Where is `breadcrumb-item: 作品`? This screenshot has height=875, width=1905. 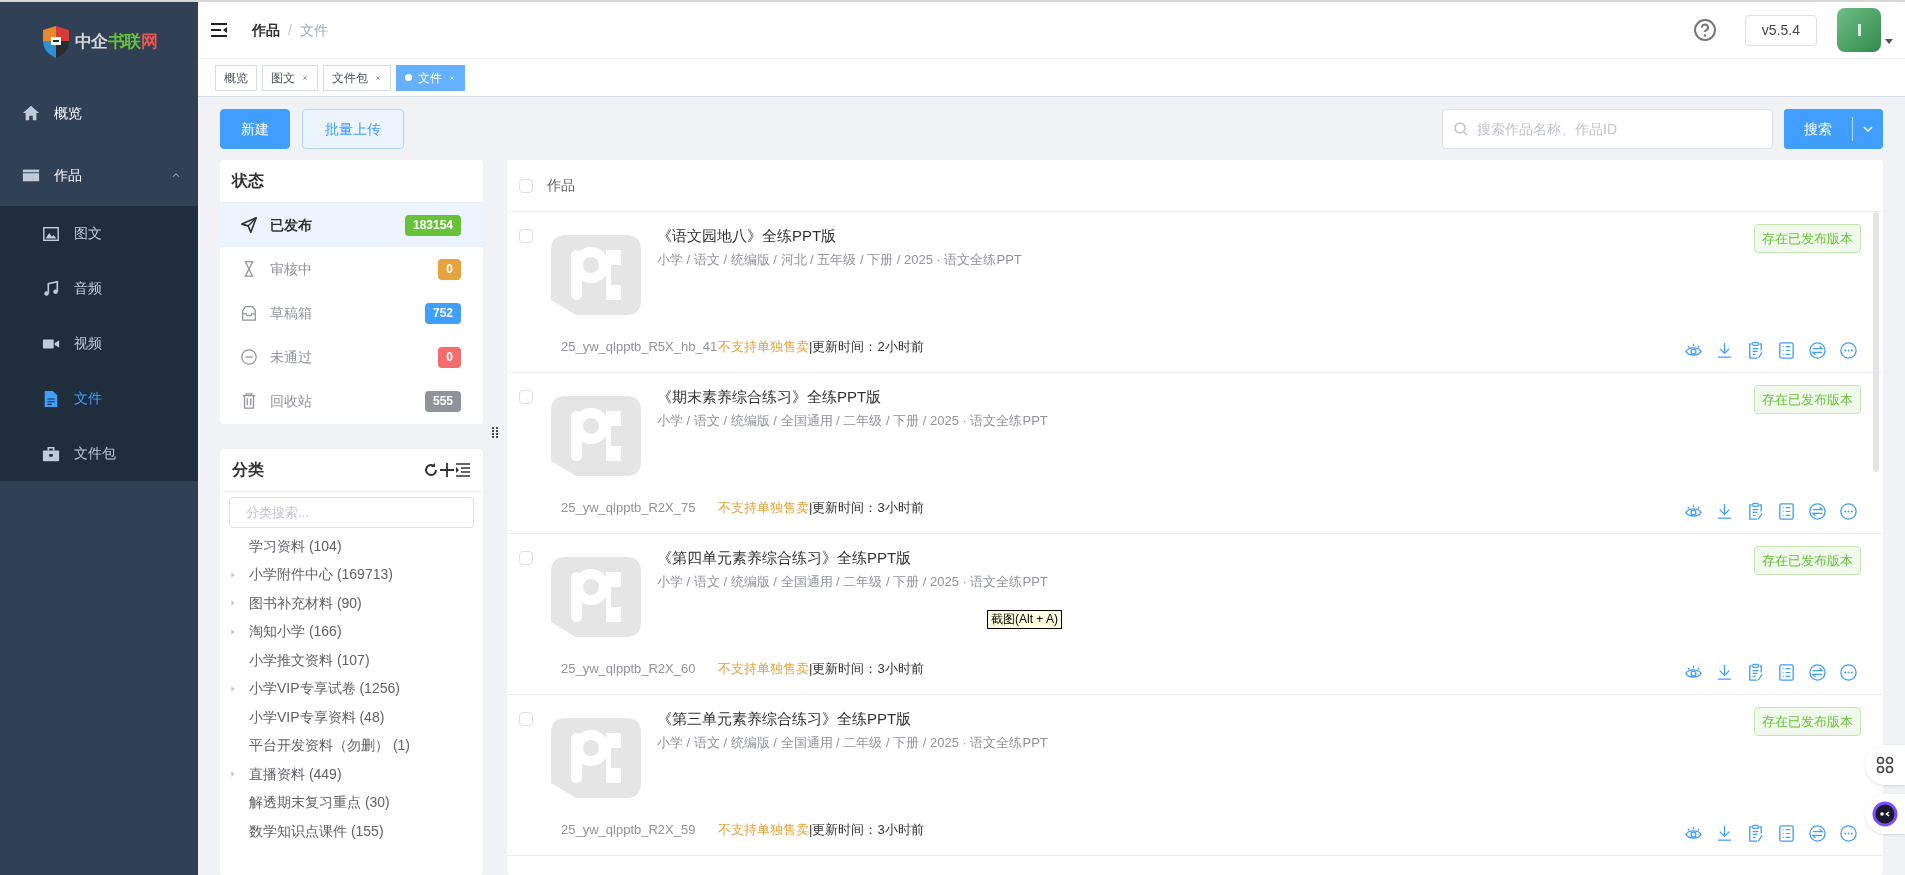
breadcrumb-item: 作品 is located at coordinates (266, 30).